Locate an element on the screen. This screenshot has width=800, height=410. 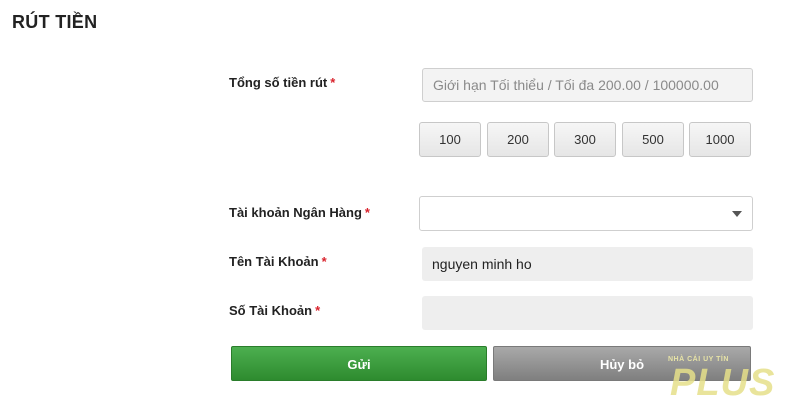
bank-account-select is located at coordinates (586, 213).